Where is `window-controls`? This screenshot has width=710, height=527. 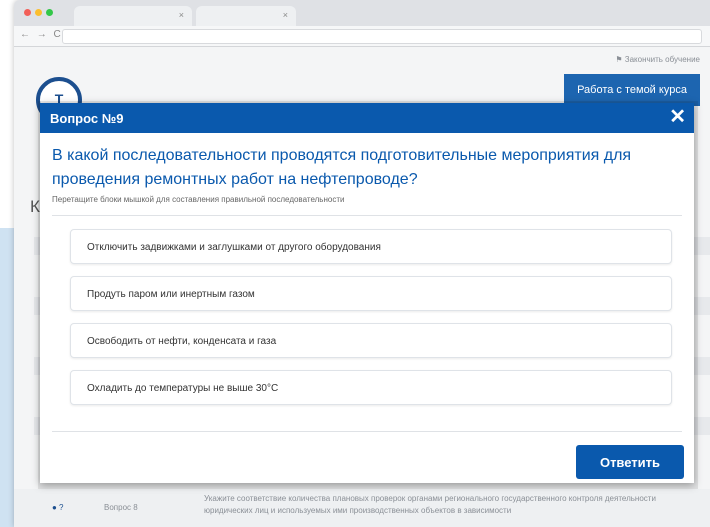
window-controls is located at coordinates (38, 12).